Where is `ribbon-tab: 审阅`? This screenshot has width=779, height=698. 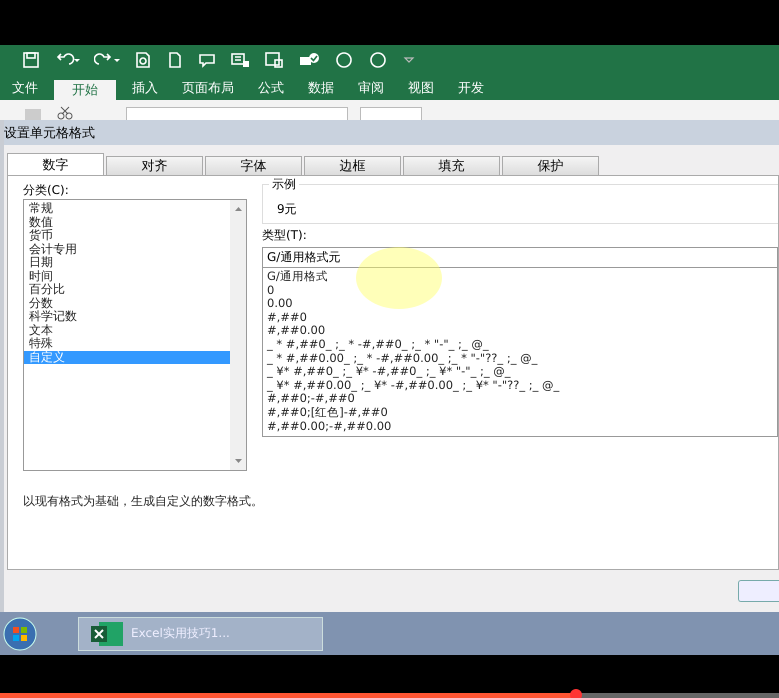
ribbon-tab: 审阅 is located at coordinates (371, 90).